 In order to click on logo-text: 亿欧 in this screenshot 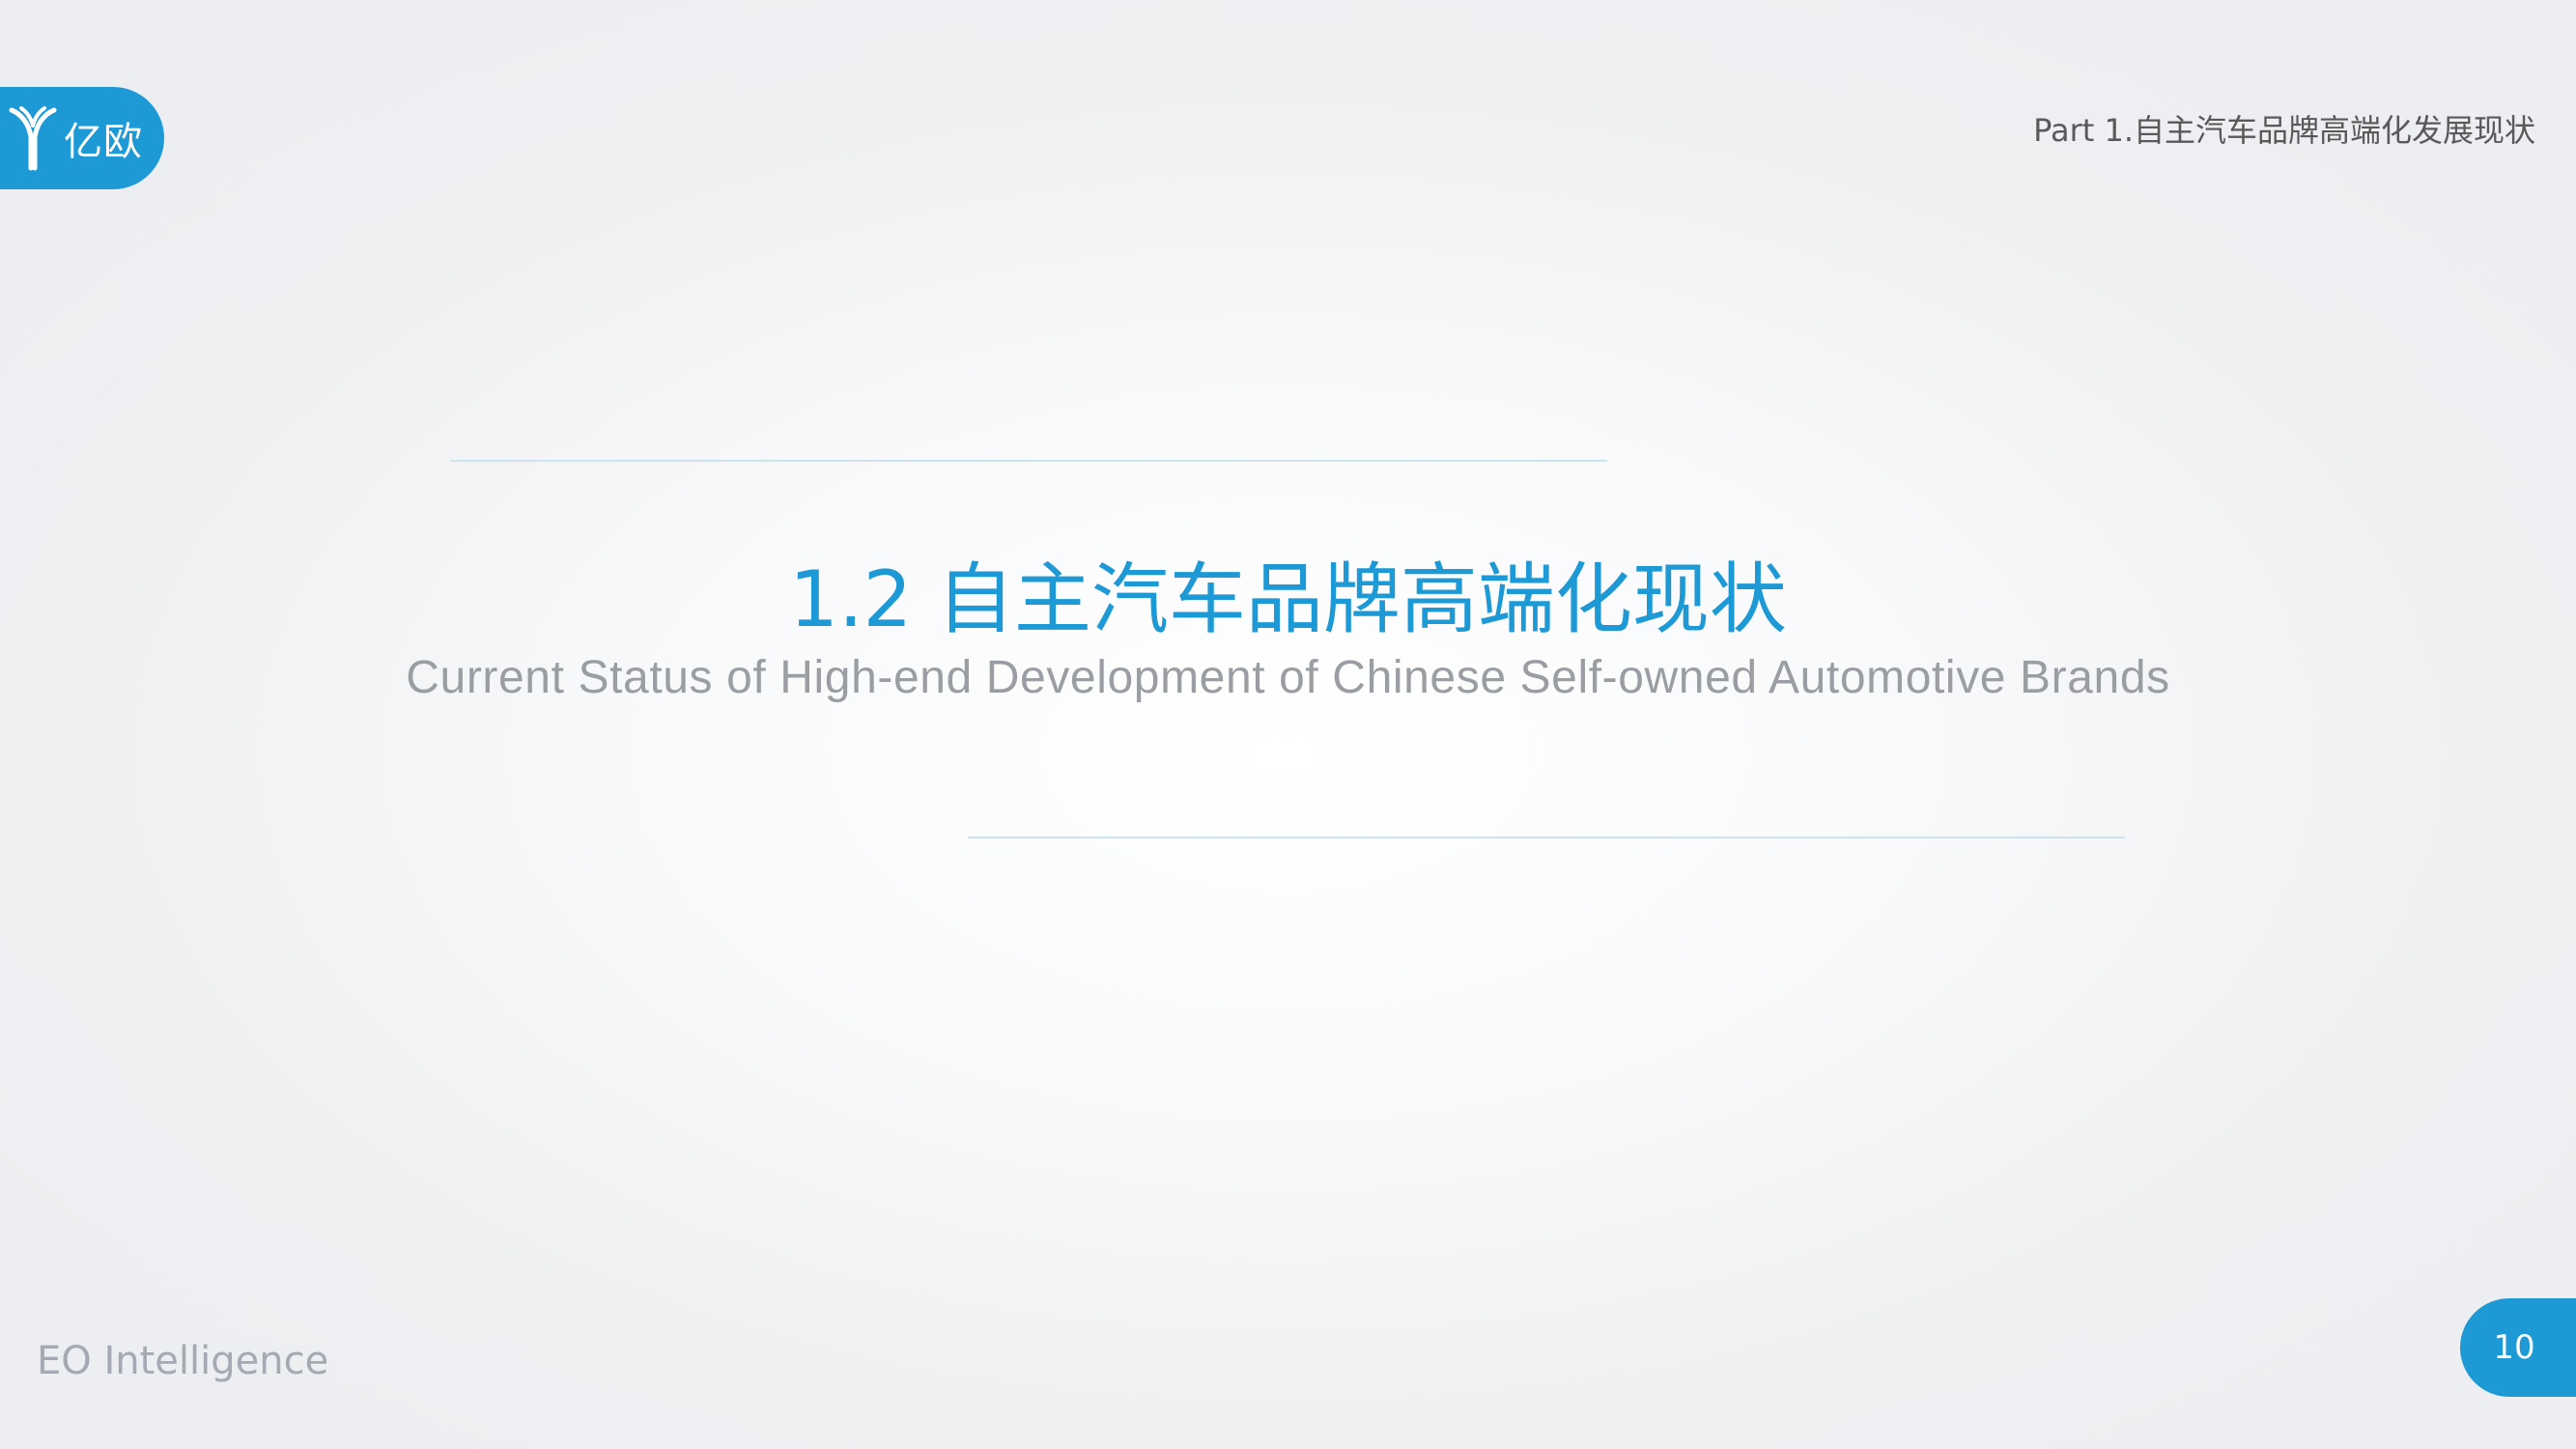, I will do `click(103, 142)`.